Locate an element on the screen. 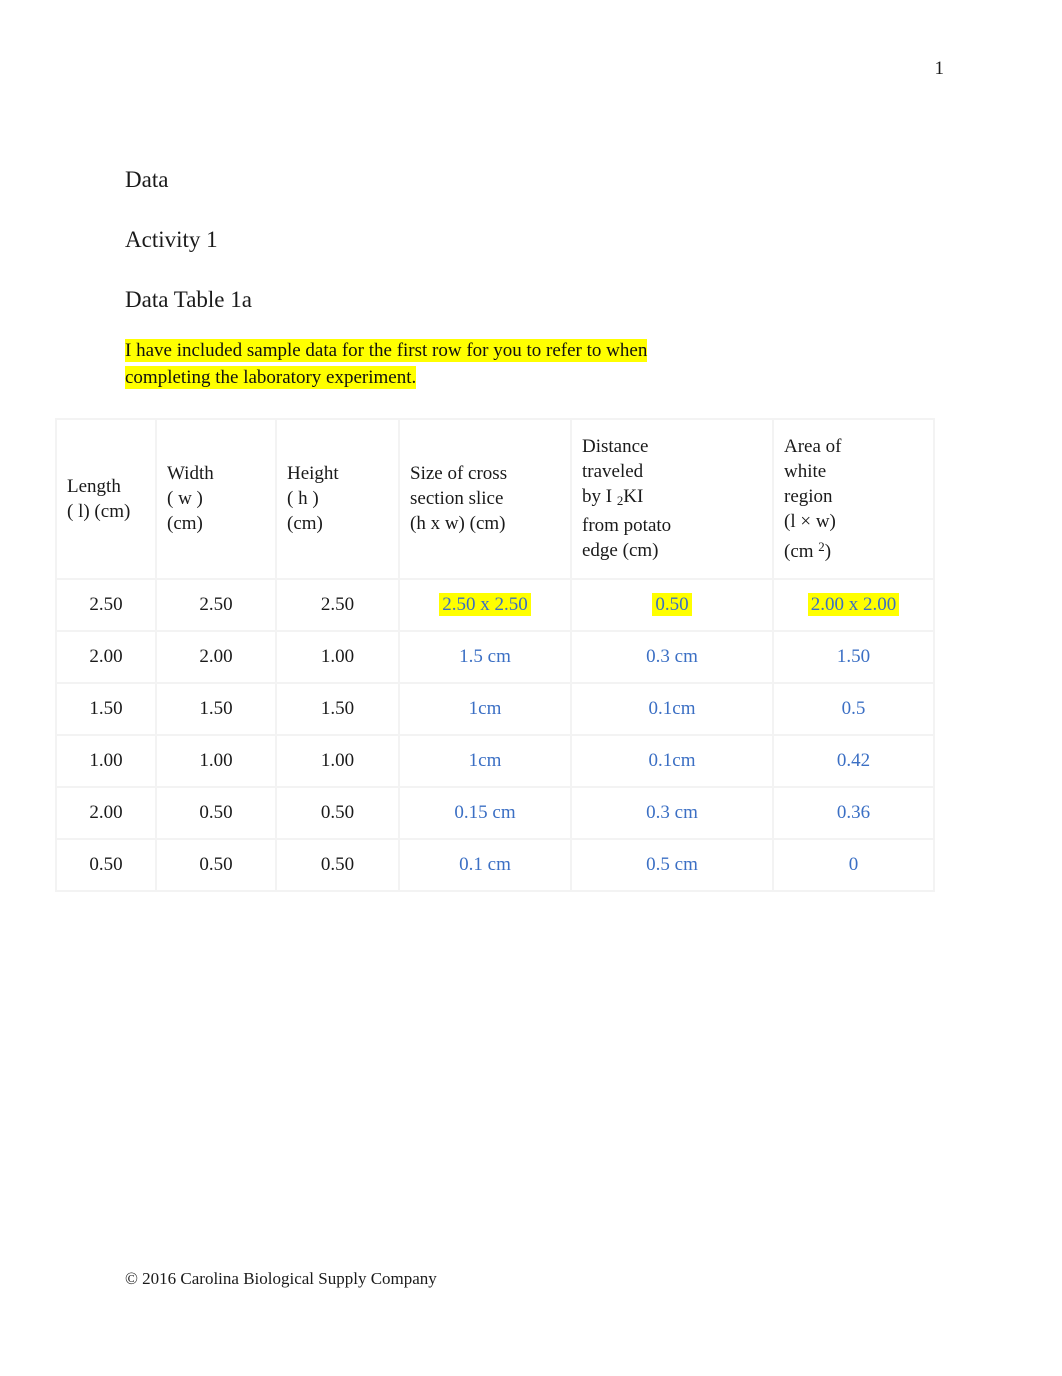 Image resolution: width=1062 pixels, height=1376 pixels. cell-cross_section: 1.5 cm is located at coordinates (485, 656).